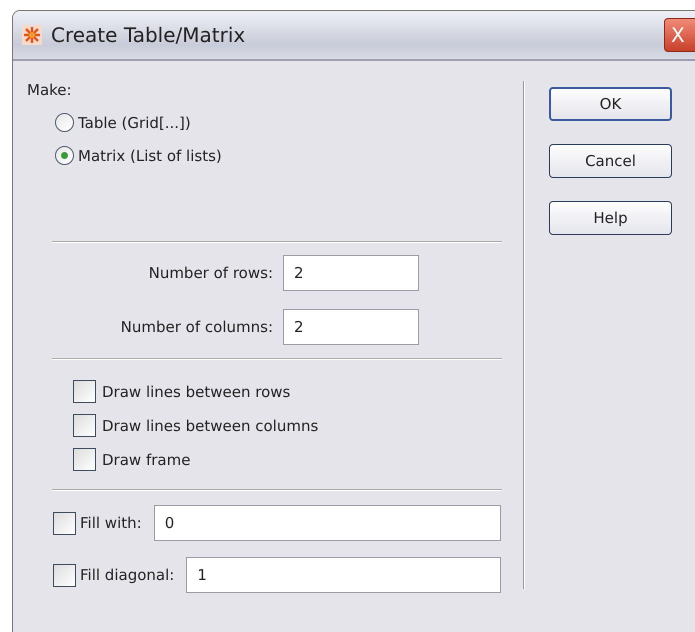 Image resolution: width=695 pixels, height=632 pixels. I want to click on dialog-button: Cancel, so click(610, 161).